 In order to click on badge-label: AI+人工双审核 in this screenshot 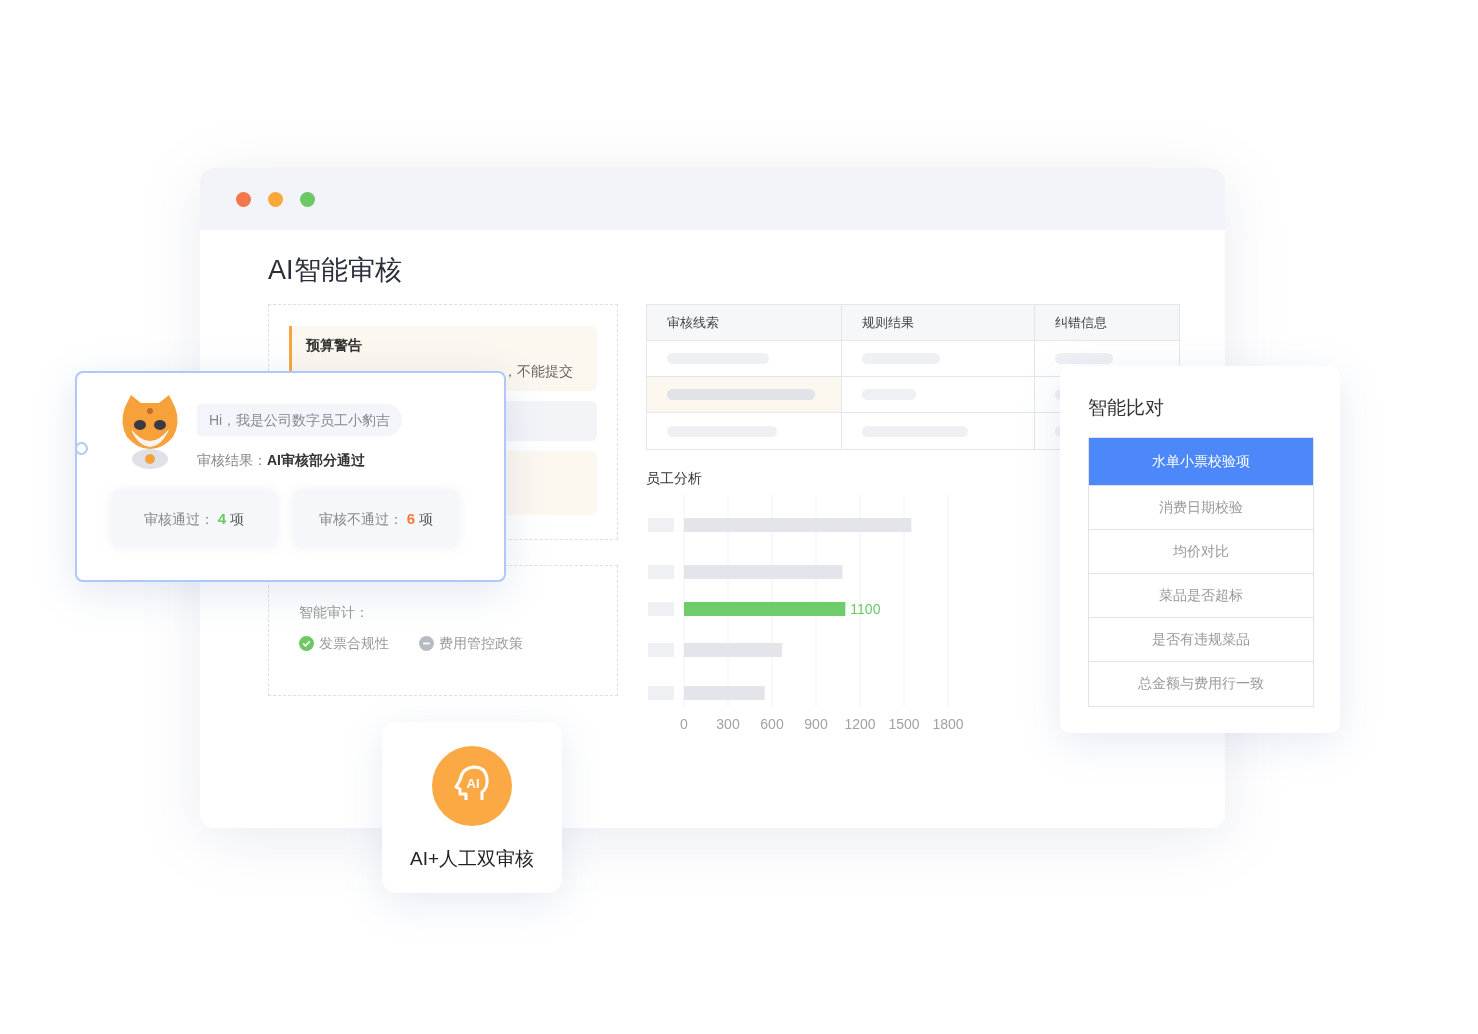, I will do `click(472, 859)`.